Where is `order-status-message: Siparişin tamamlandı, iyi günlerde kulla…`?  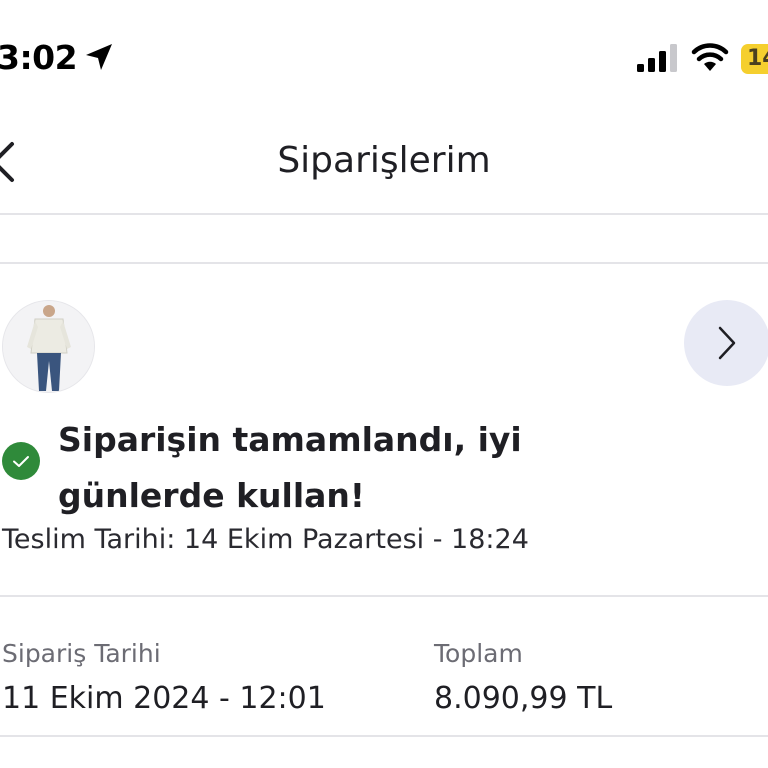
order-status-message: Siparişin tamamlandı, iyi günlerde kulla… is located at coordinates (290, 467).